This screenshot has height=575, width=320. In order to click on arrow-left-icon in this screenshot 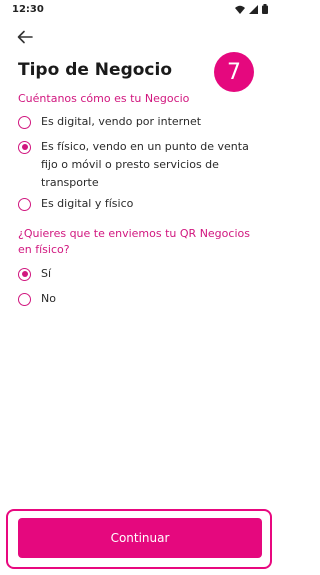, I will do `click(25, 37)`.